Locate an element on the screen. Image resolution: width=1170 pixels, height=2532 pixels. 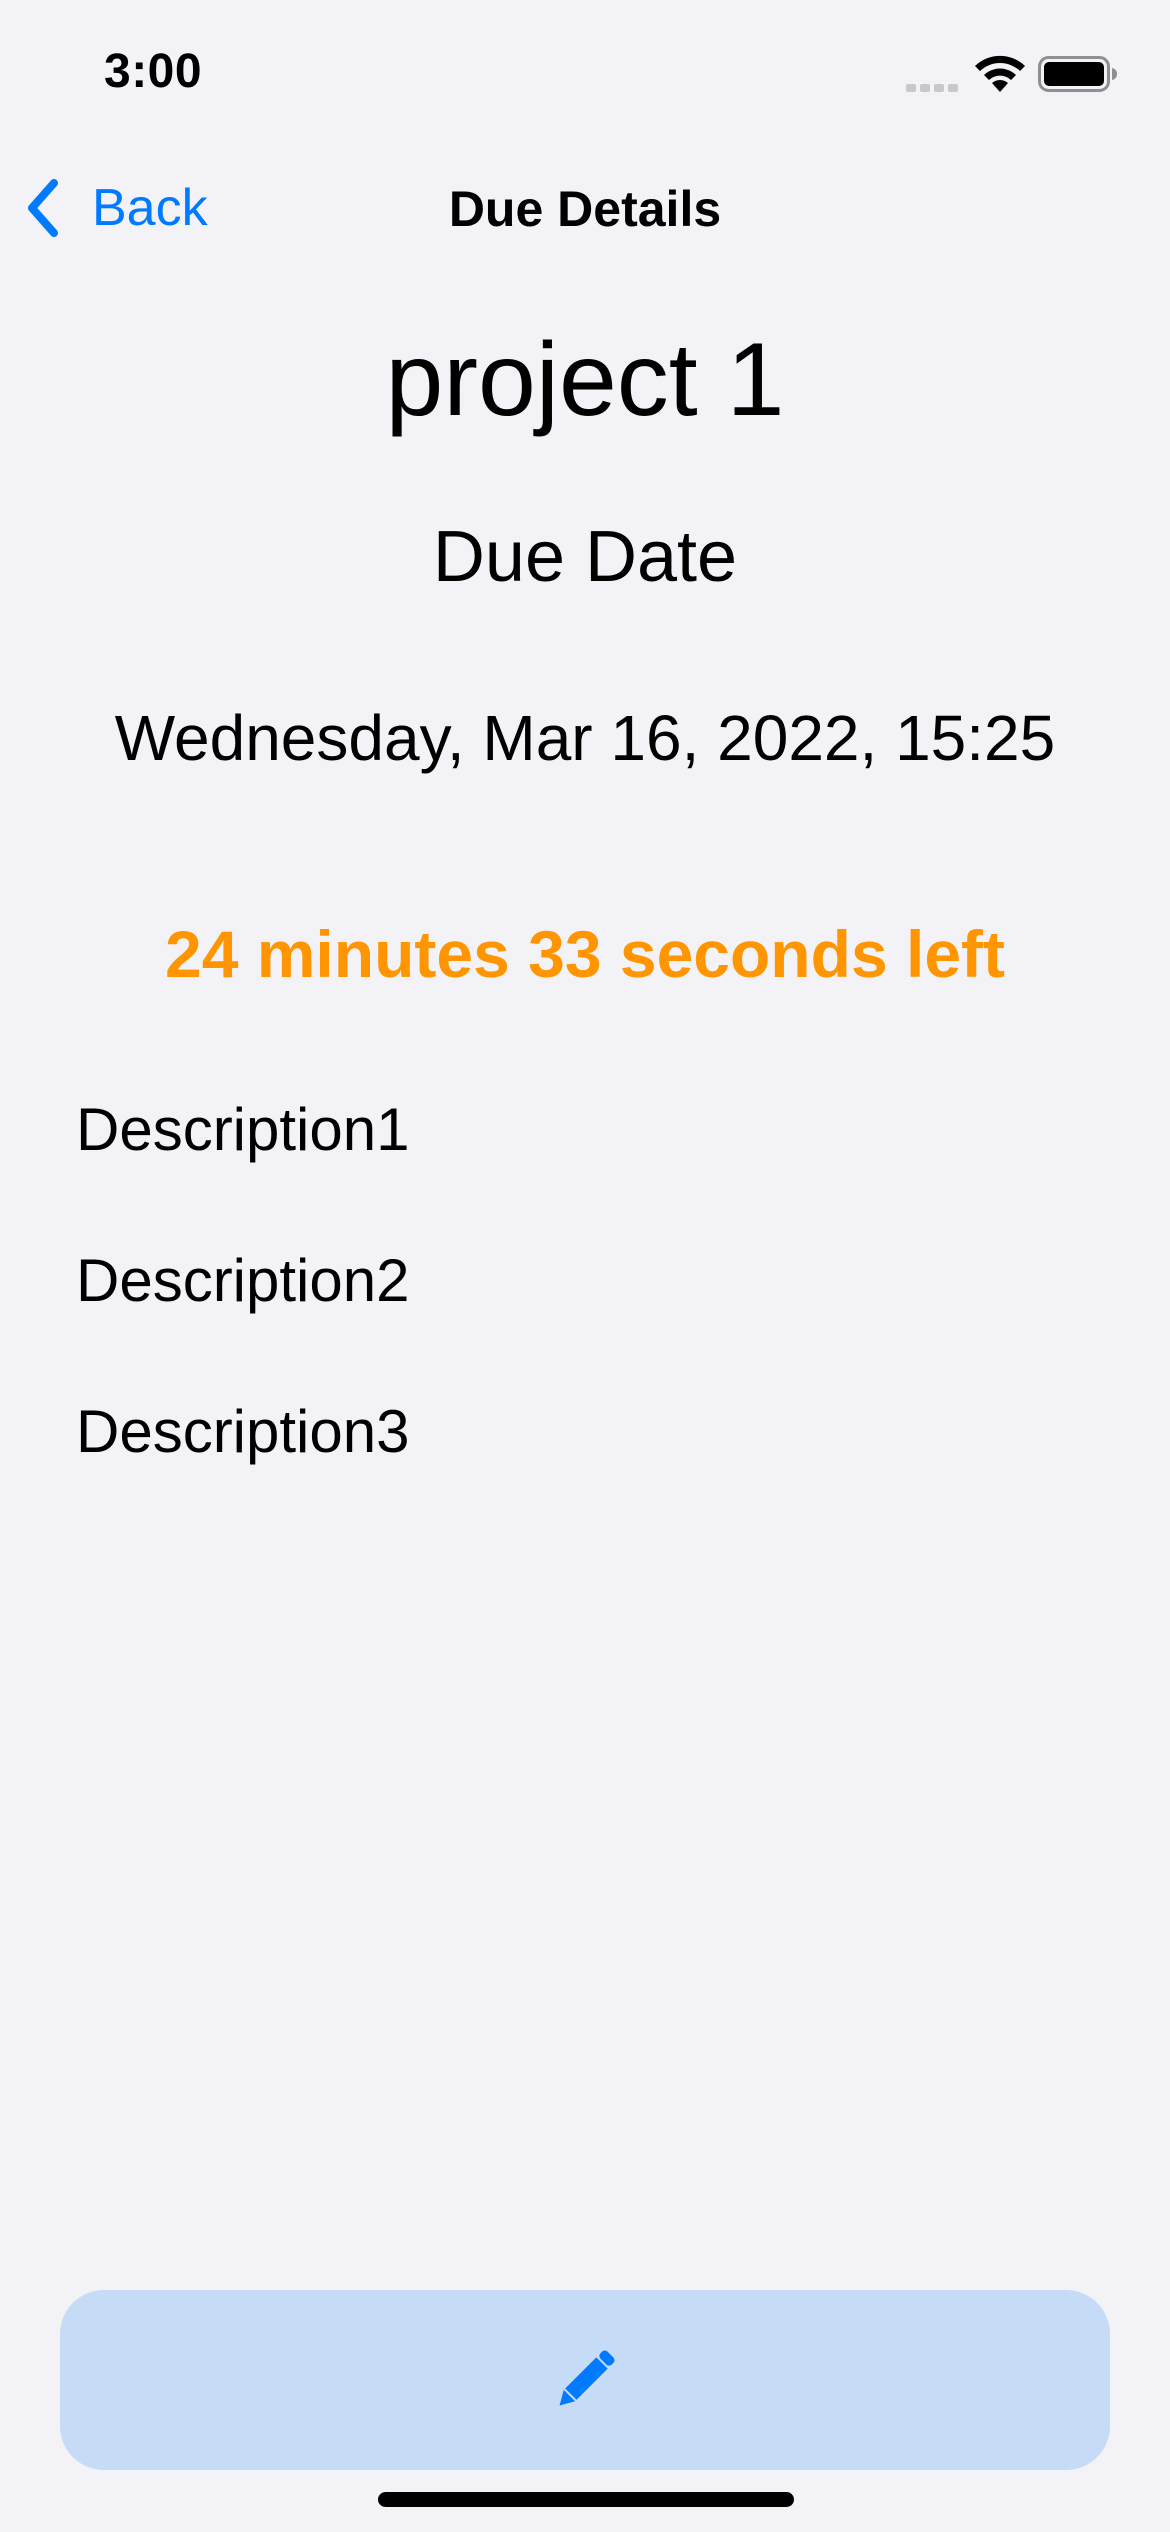
due-date-value: Wednesday, Mar 16, 2022, 15:25 is located at coordinates (585, 738).